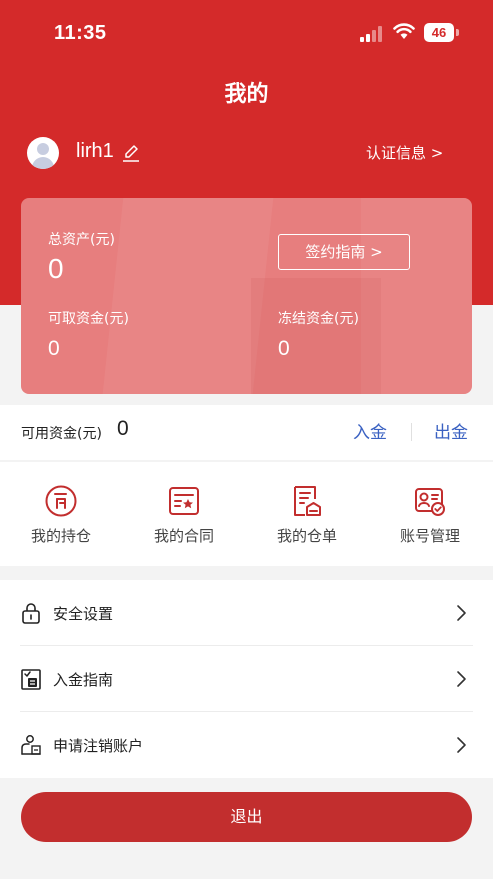 The height and width of the screenshot is (879, 493). Describe the element at coordinates (370, 430) in the screenshot. I see `deposit-link: 入金` at that location.